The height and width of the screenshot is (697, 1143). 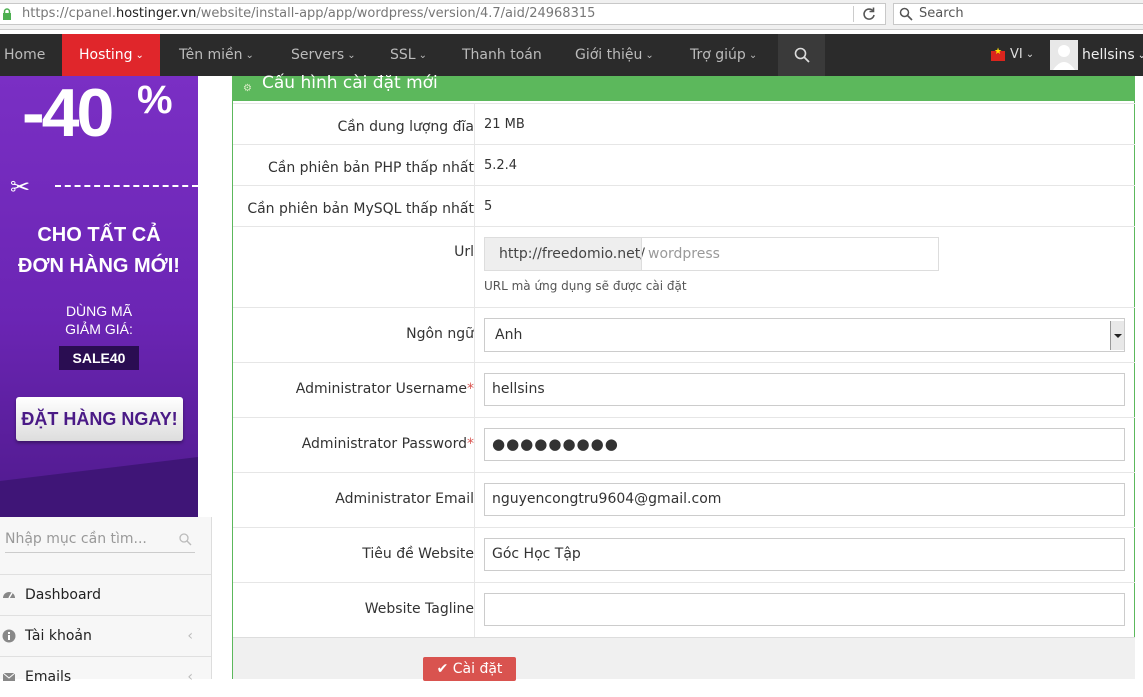 What do you see at coordinates (155, 100) in the screenshot?
I see `banner-percent: %` at bounding box center [155, 100].